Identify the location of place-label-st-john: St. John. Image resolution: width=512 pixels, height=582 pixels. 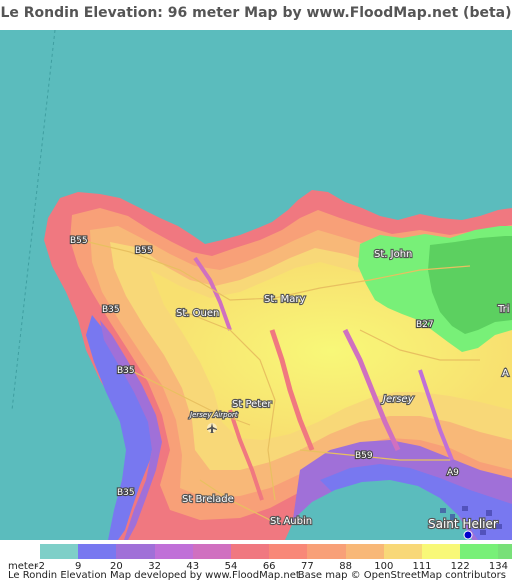
(393, 254).